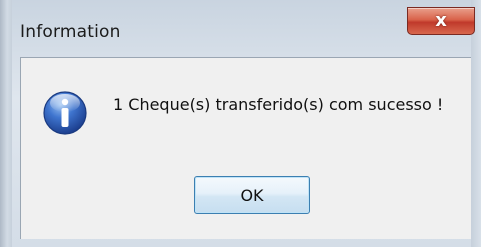  What do you see at coordinates (252, 195) in the screenshot?
I see `ok-button: OK` at bounding box center [252, 195].